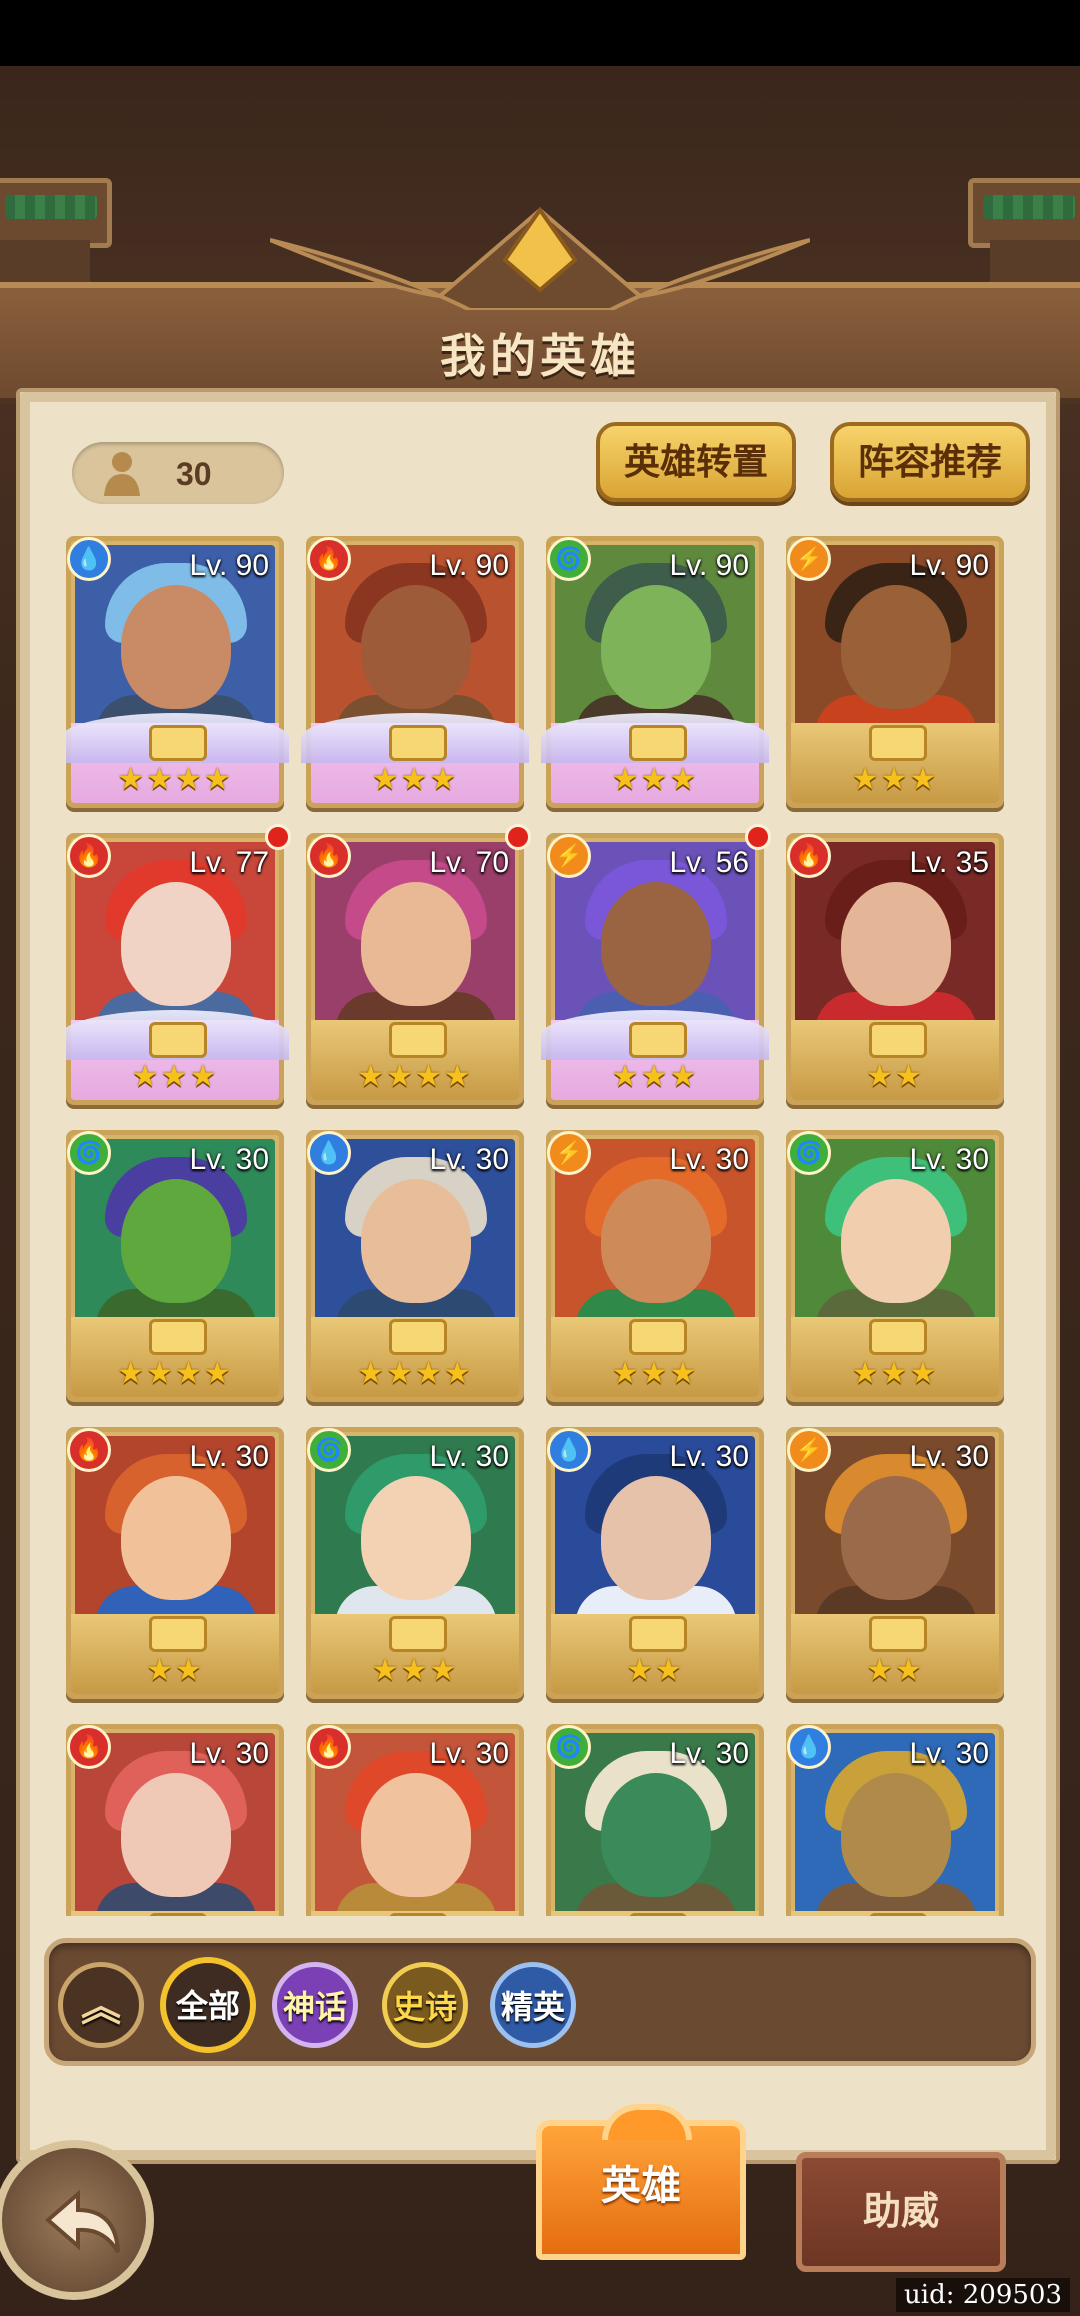 Image resolution: width=1080 pixels, height=2316 pixels. I want to click on hero-card: ★★★★ Lv. 90 💧, so click(177, 672).